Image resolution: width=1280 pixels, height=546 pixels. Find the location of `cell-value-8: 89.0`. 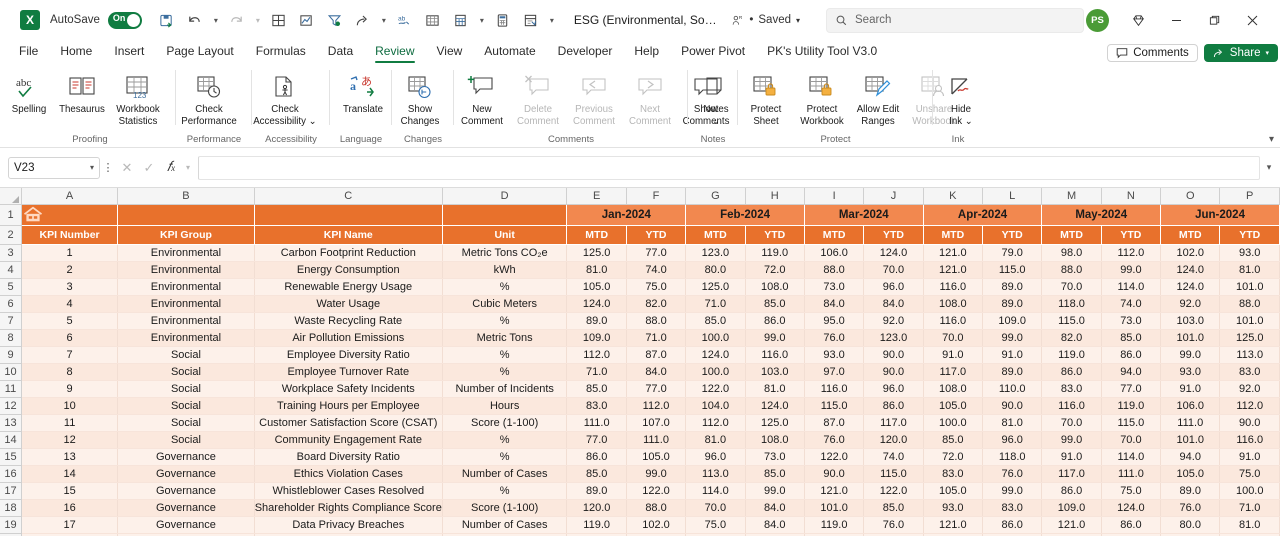

cell-value-8: 89.0 is located at coordinates (1012, 372).